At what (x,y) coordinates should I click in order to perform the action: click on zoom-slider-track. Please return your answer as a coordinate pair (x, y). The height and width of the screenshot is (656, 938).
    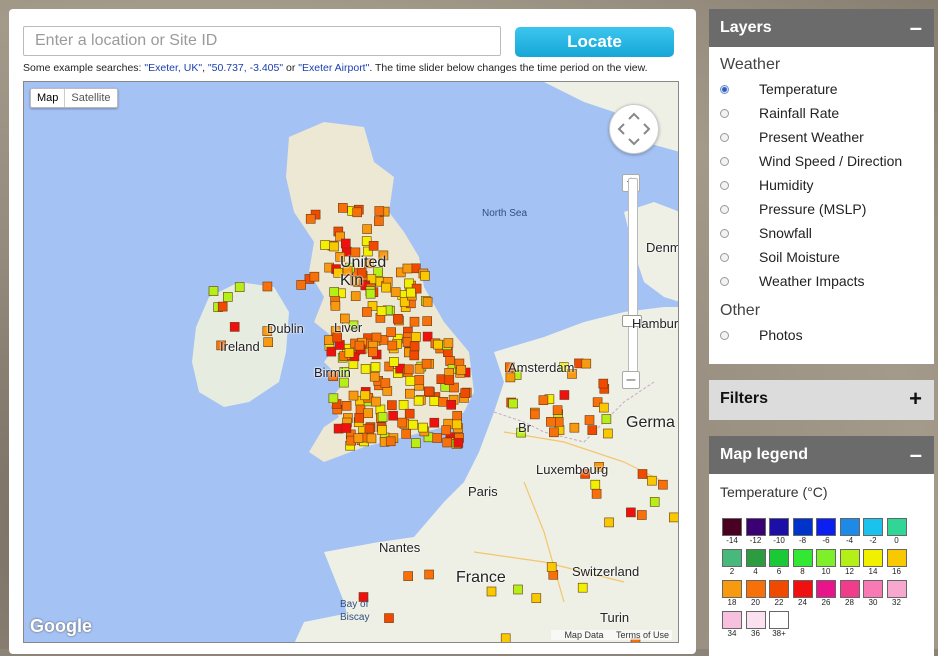
    Looking at the image, I should click on (633, 279).